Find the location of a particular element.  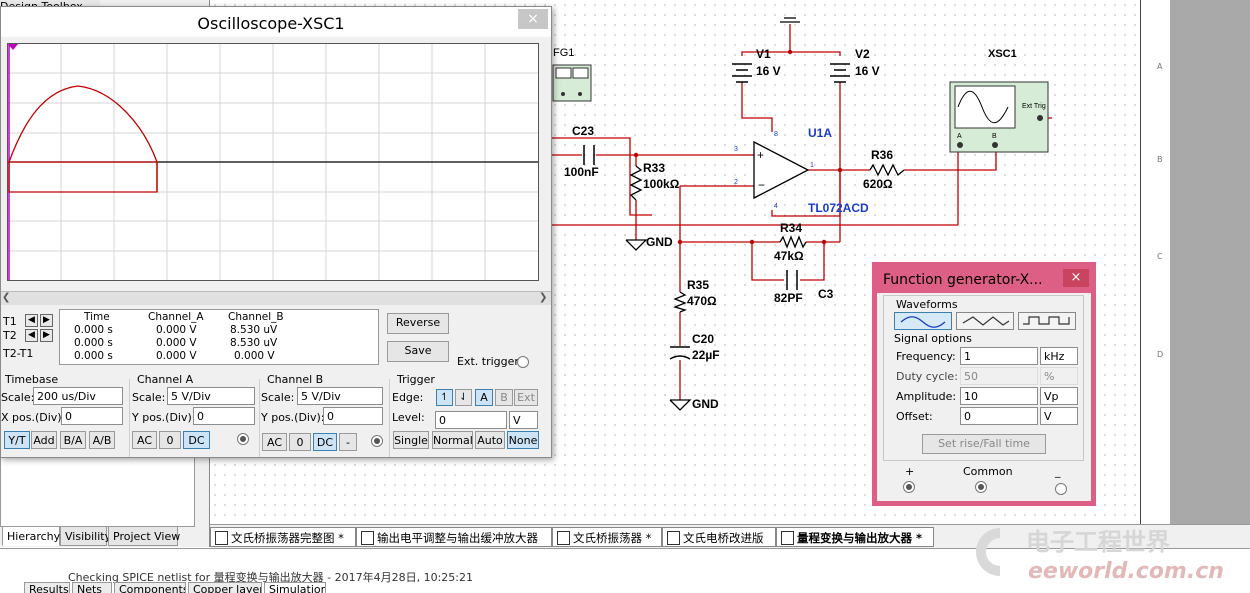

set-rise-fall-time-button: Set rise/Fall time is located at coordinates (984, 444).